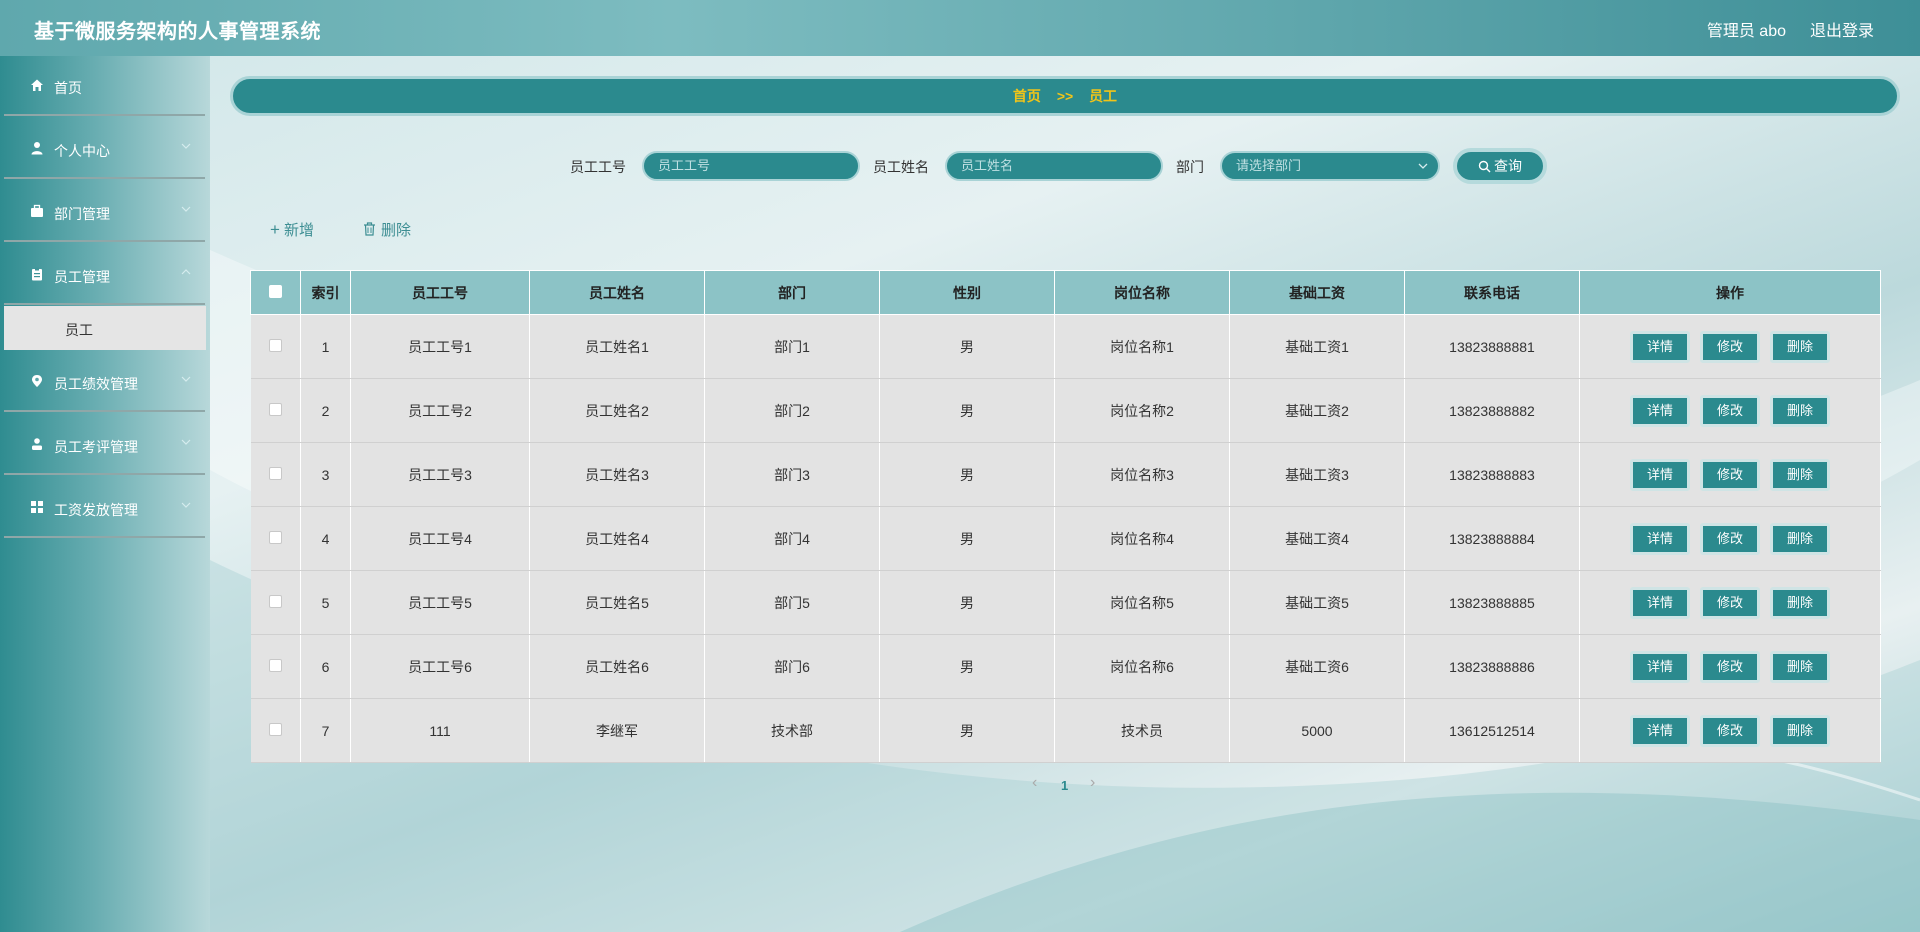  What do you see at coordinates (1092, 783) in the screenshot?
I see `pager-next: ›` at bounding box center [1092, 783].